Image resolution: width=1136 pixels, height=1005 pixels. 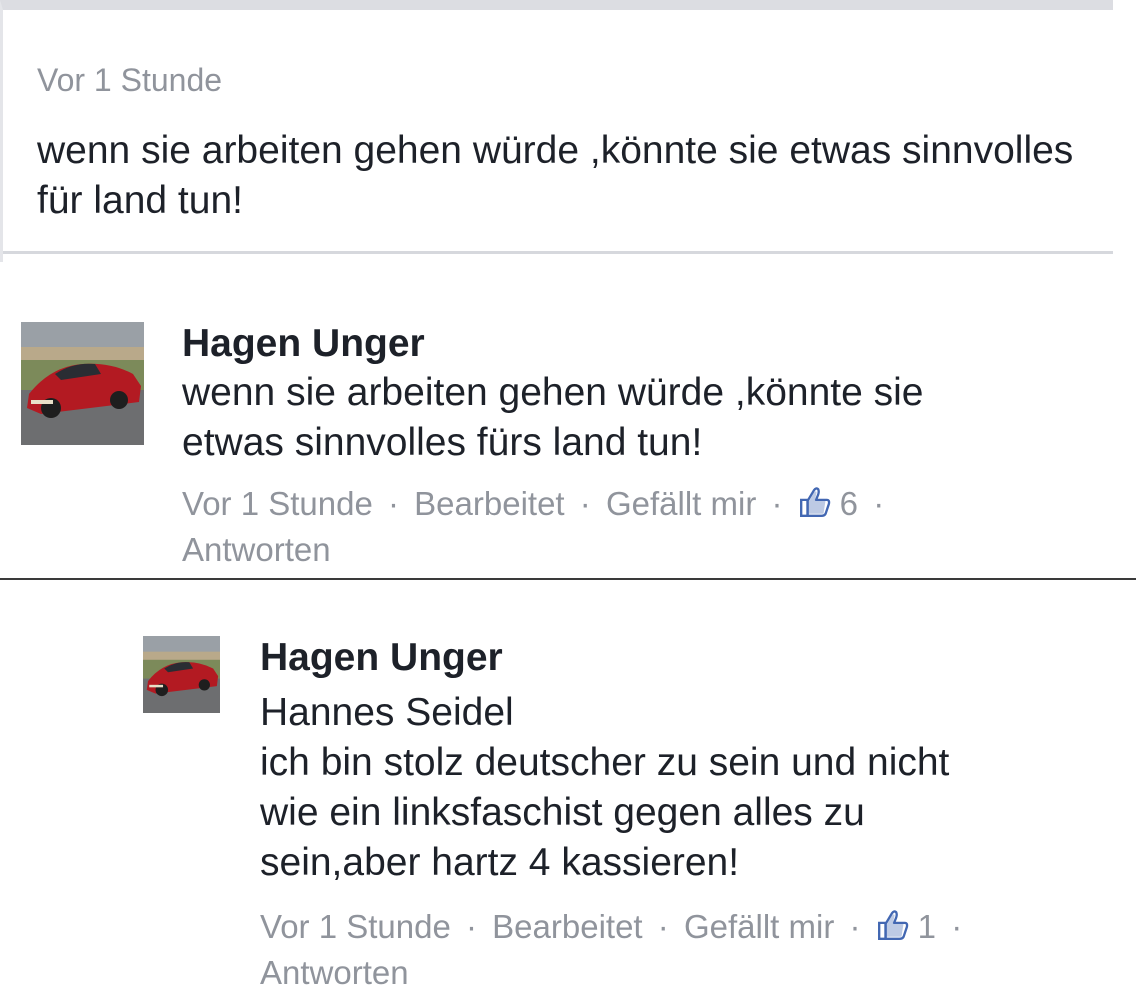 I want to click on divider, so click(x=568, y=579).